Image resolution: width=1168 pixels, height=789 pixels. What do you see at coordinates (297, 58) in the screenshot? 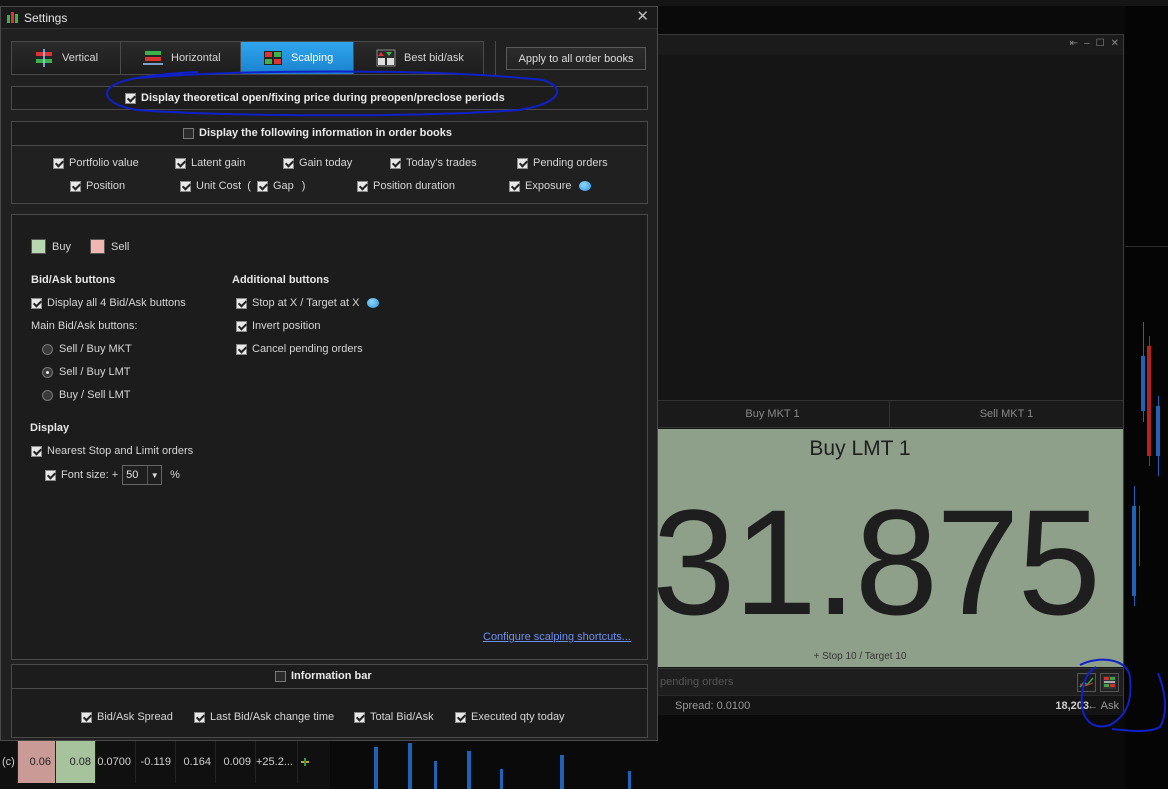
I see `tab-scalping: Scalping` at bounding box center [297, 58].